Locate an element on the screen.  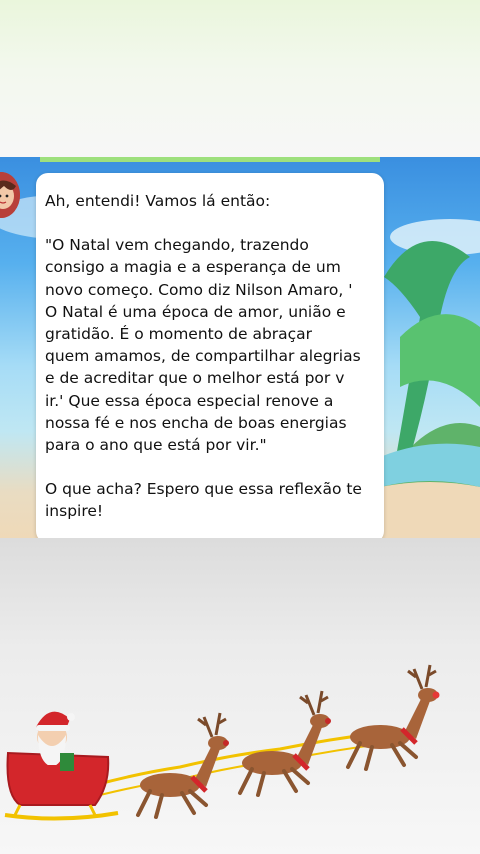
message-intro: Ah, entendi! Vamos lá então: is located at coordinates (158, 201).